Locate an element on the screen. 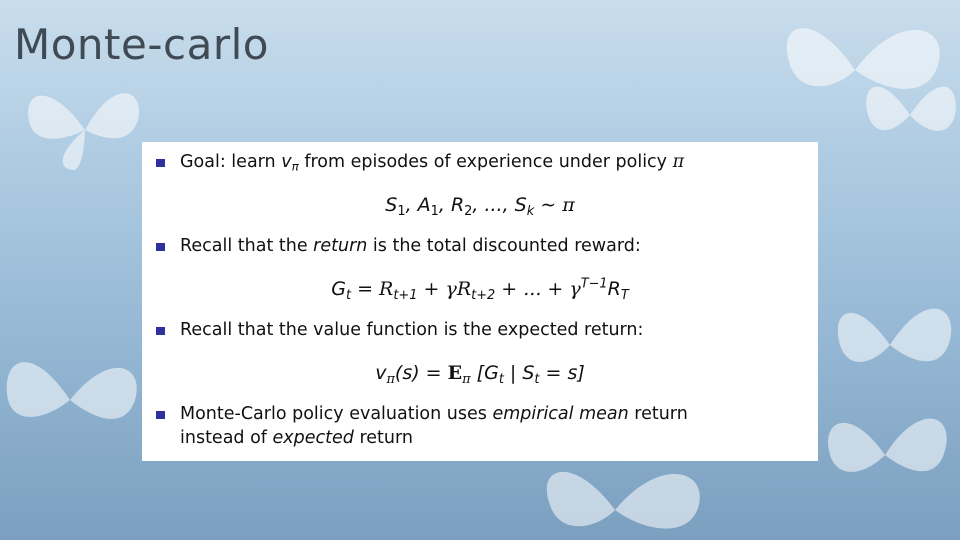 The image size is (960, 540). slide-title: Monte-carlo is located at coordinates (141, 44).